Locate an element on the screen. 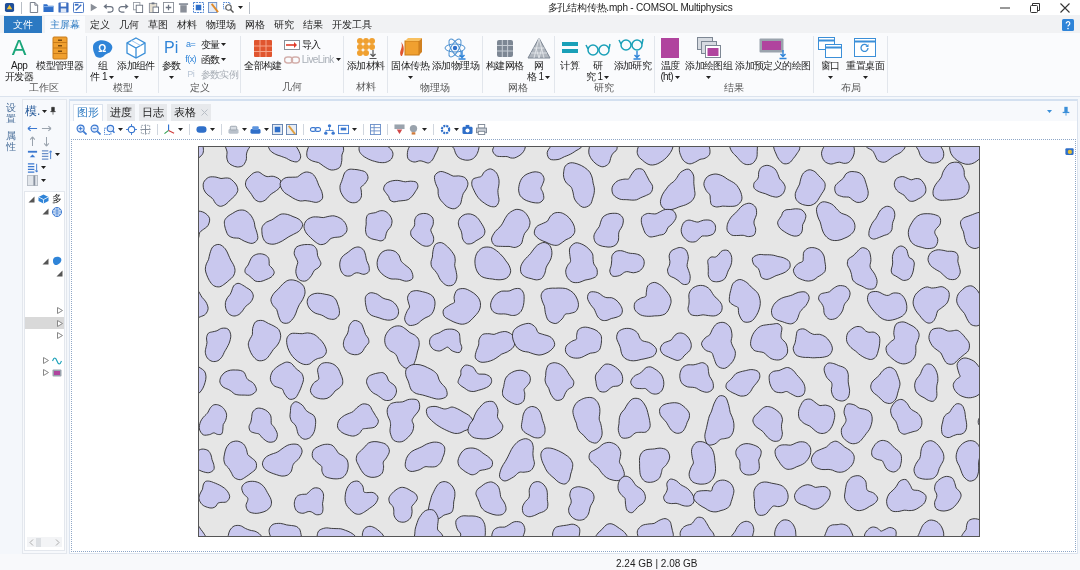 This screenshot has width=1080, height=570. zoom-window-icon is located at coordinates (228, 7).